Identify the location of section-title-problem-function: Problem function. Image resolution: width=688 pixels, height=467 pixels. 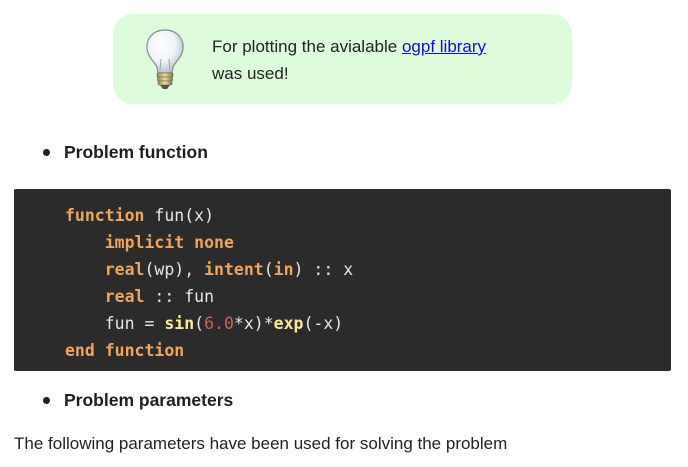
(136, 152).